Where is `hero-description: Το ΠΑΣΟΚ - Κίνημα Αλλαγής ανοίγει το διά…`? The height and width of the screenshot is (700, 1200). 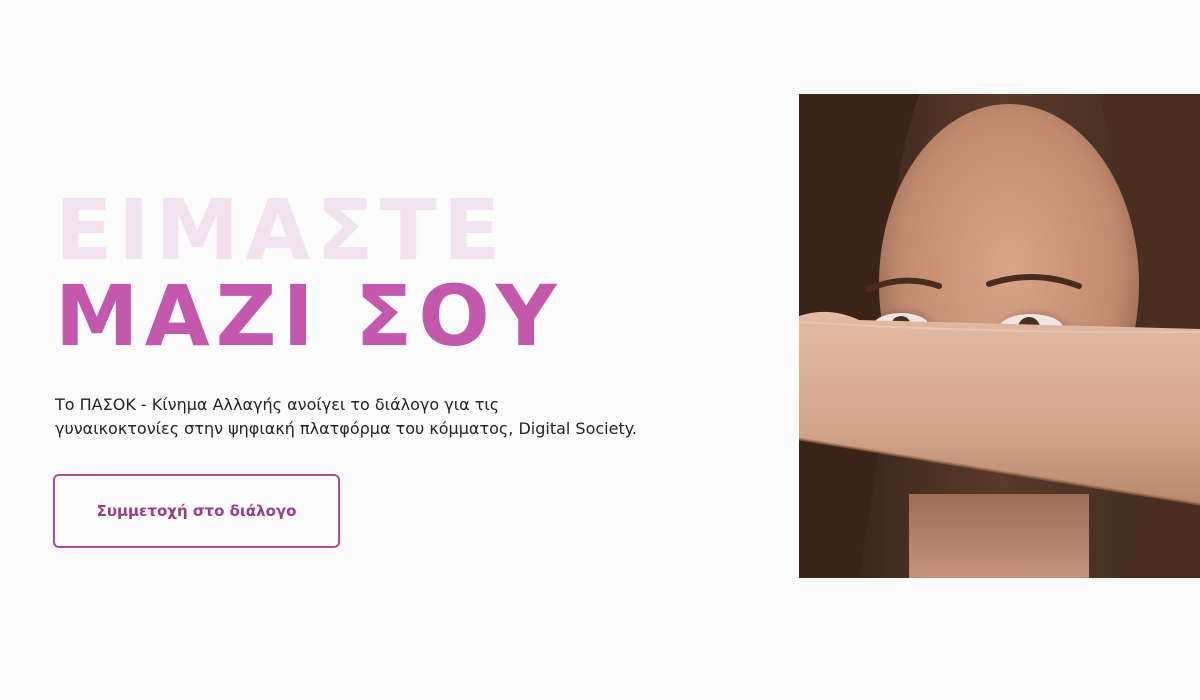 hero-description: Το ΠΑΣΟΚ - Κίνημα Αλλαγής ανοίγει το διά… is located at coordinates (400, 417).